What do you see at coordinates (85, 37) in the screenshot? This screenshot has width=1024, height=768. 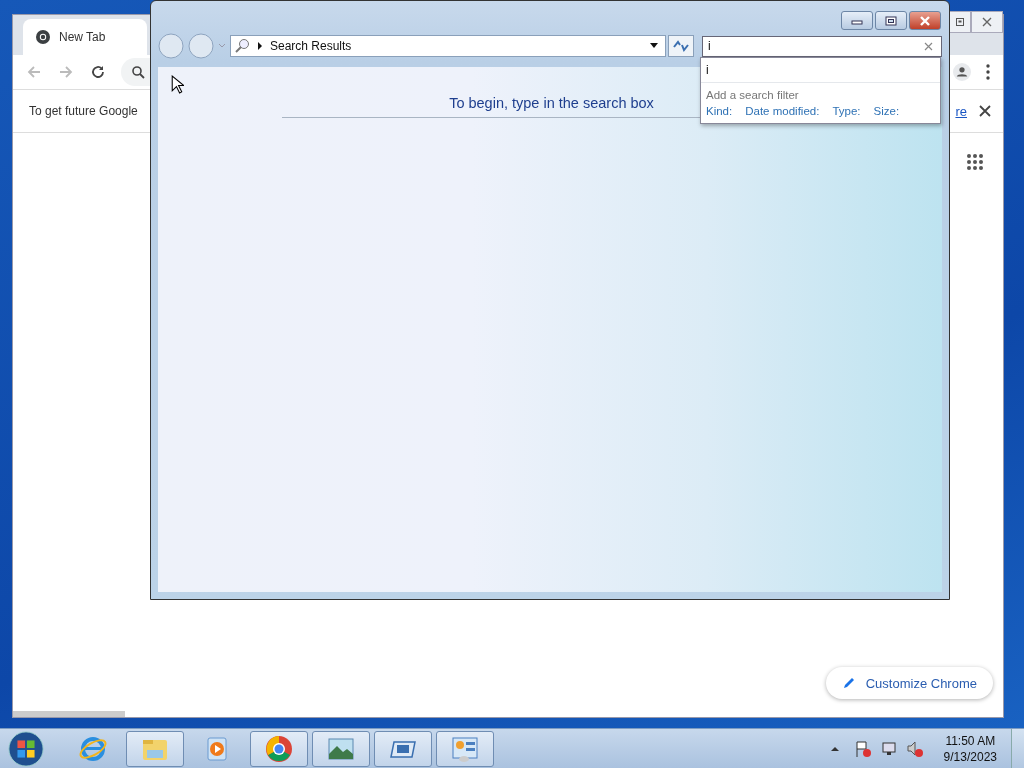 I see `browser-tab: New Tab` at bounding box center [85, 37].